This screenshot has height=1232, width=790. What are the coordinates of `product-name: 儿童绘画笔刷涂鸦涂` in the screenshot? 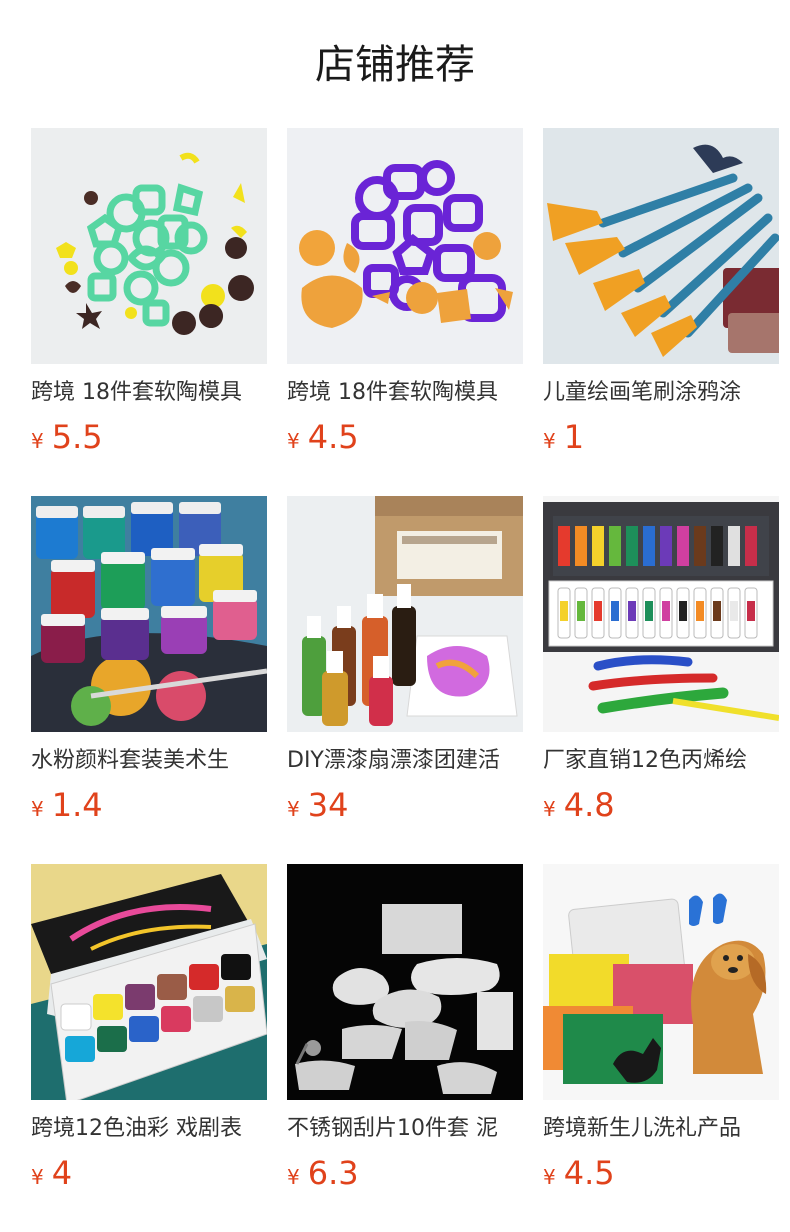 It's located at (661, 393).